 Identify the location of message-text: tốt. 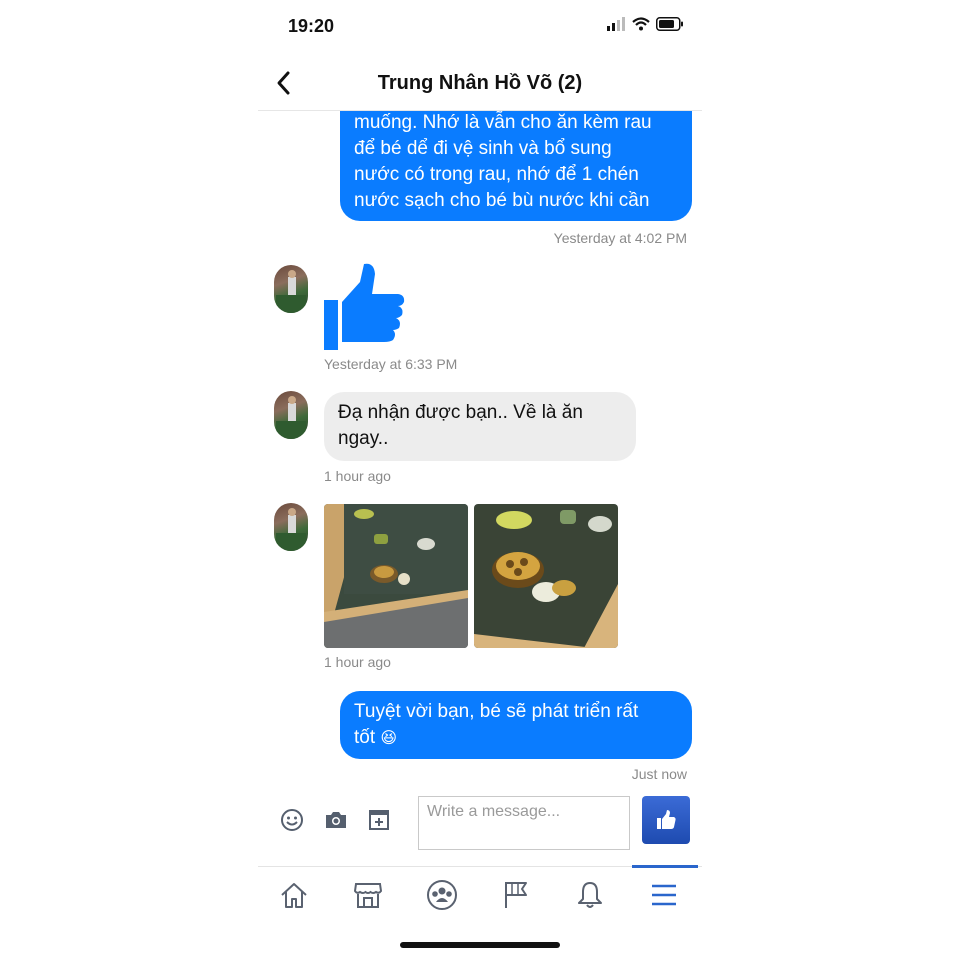
(365, 737).